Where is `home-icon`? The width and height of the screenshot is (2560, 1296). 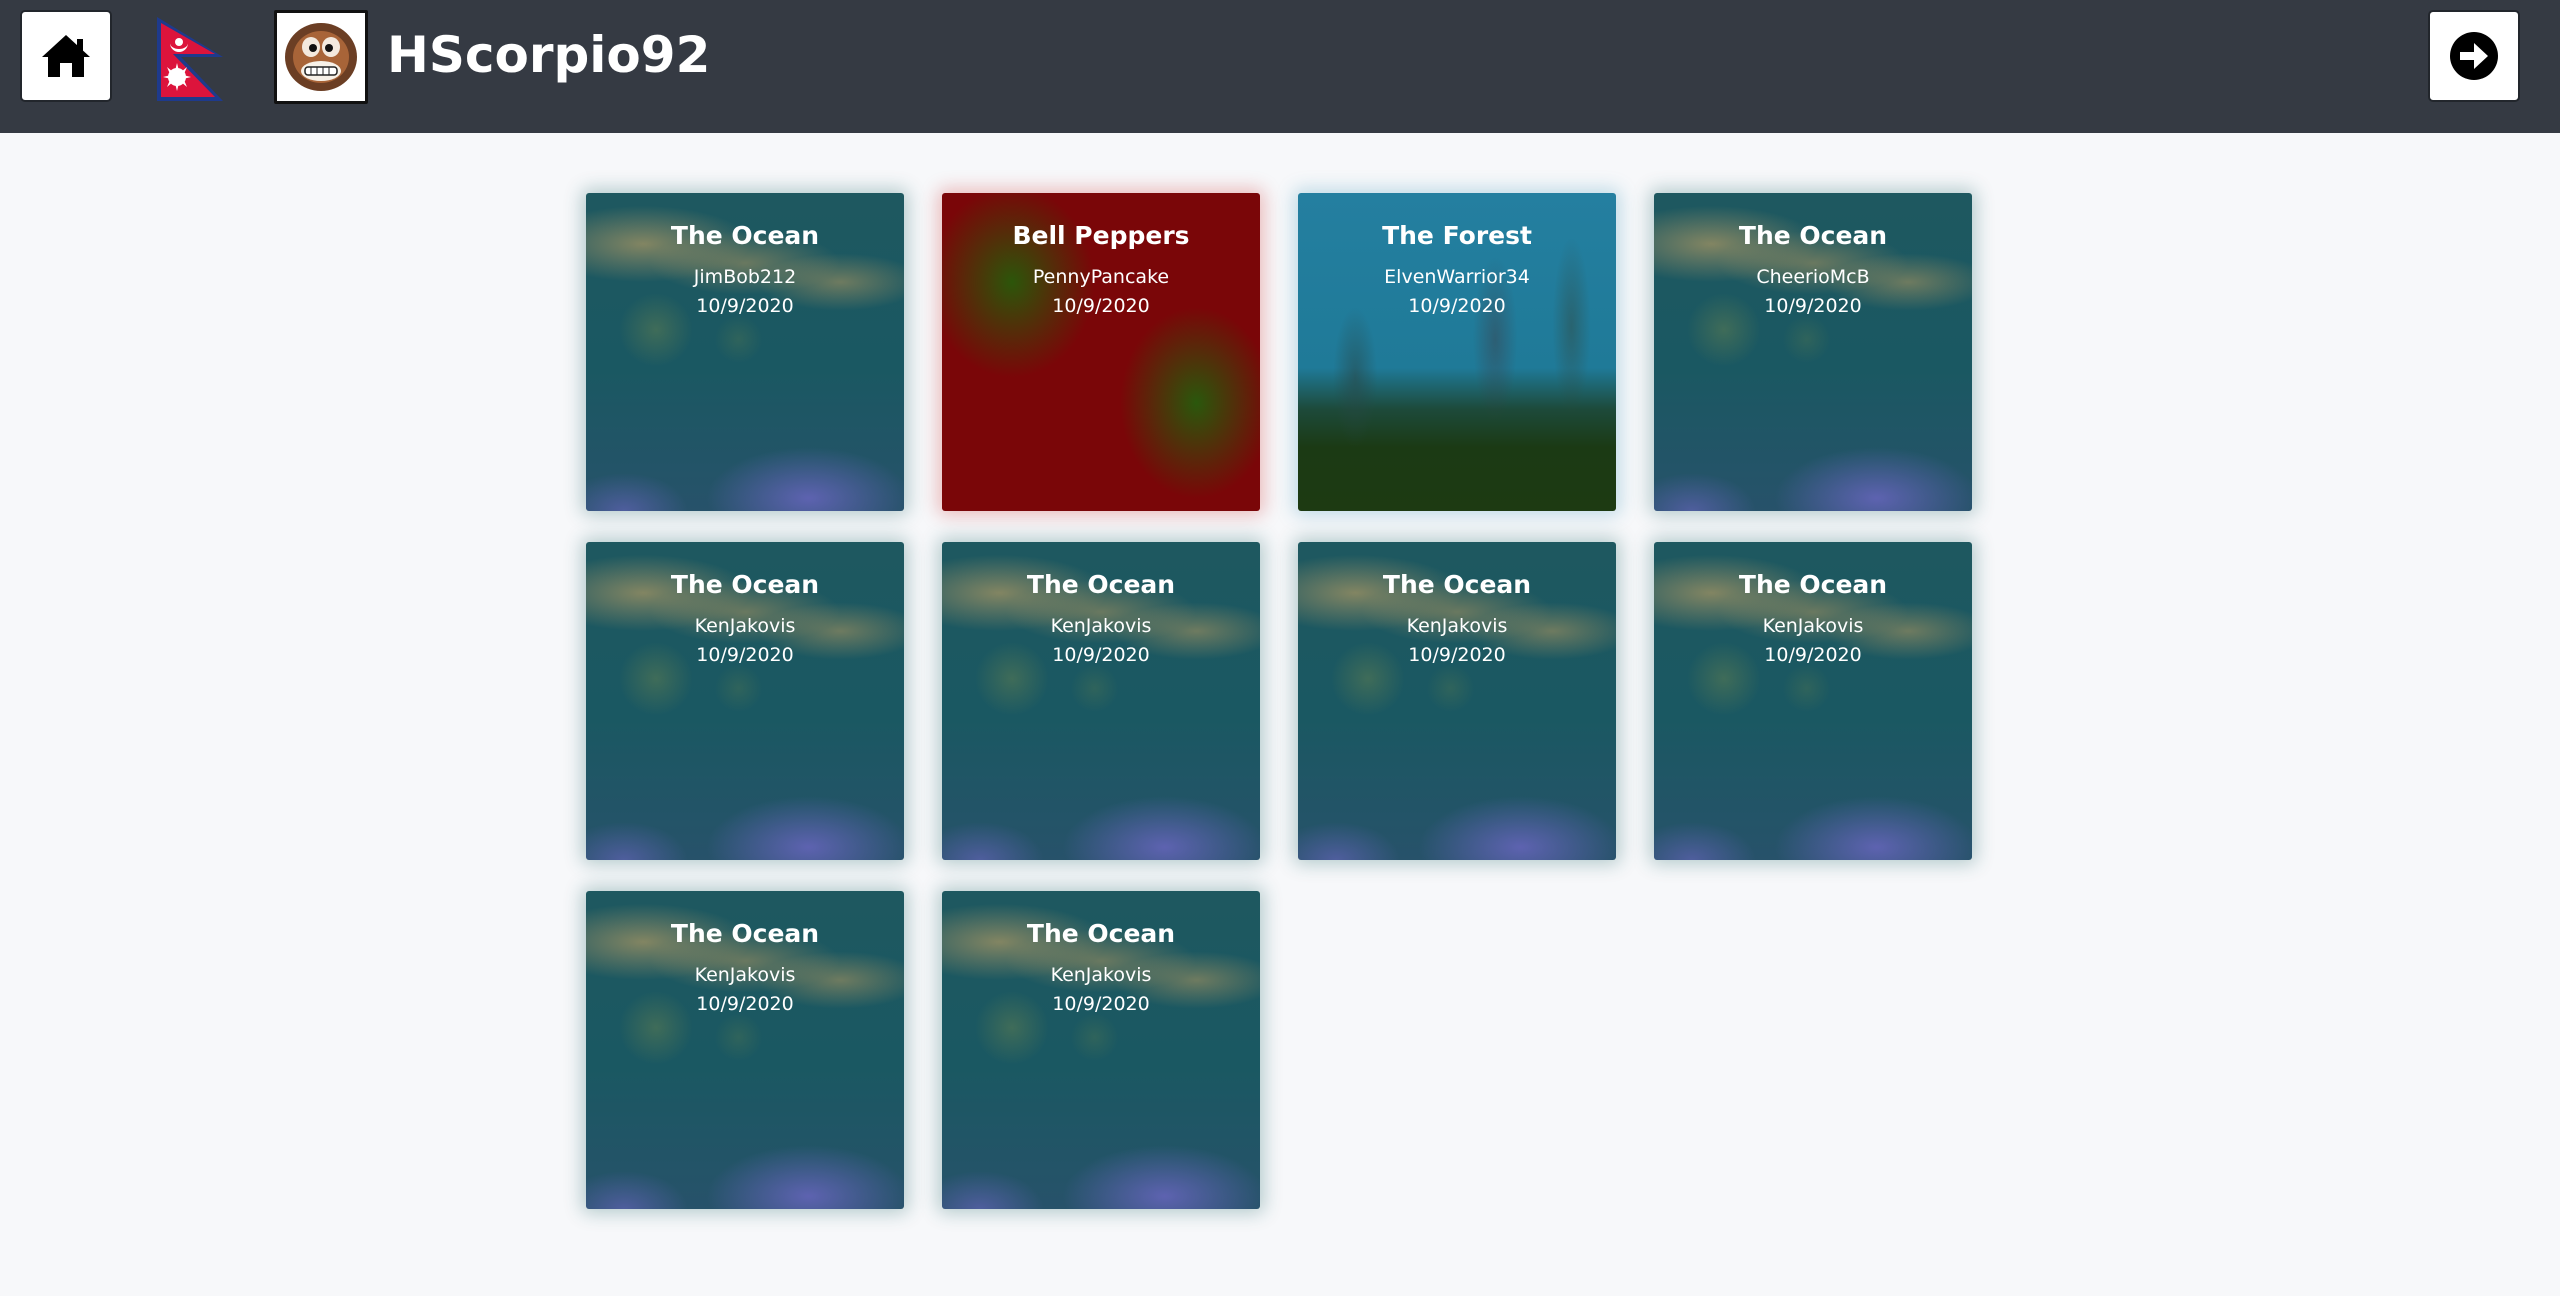
home-icon is located at coordinates (66, 56).